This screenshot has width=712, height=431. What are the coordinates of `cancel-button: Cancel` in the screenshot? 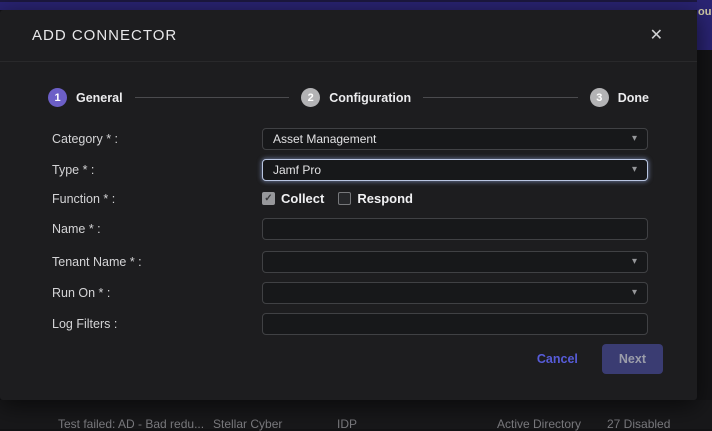 It's located at (557, 359).